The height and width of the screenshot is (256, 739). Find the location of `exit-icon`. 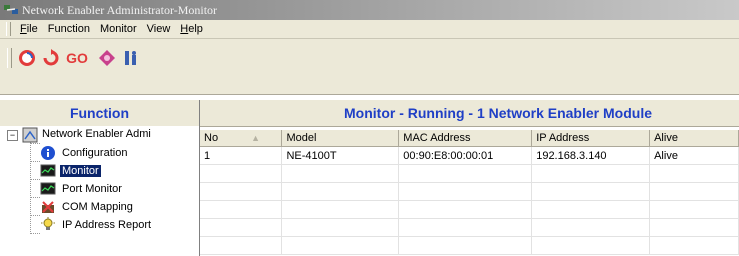

exit-icon is located at coordinates (130, 58).